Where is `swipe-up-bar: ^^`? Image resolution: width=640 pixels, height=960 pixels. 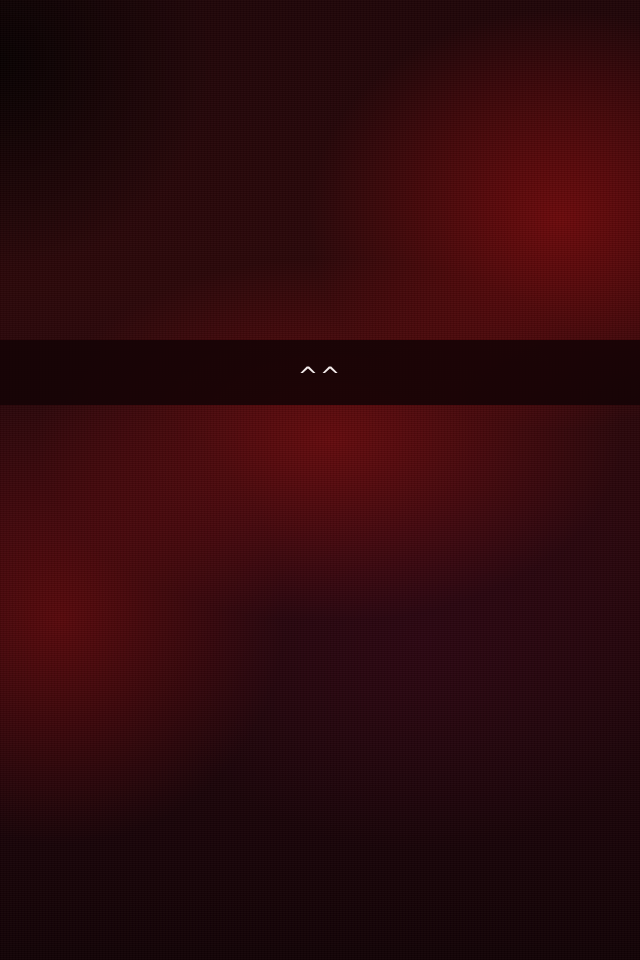 swipe-up-bar: ^^ is located at coordinates (320, 372).